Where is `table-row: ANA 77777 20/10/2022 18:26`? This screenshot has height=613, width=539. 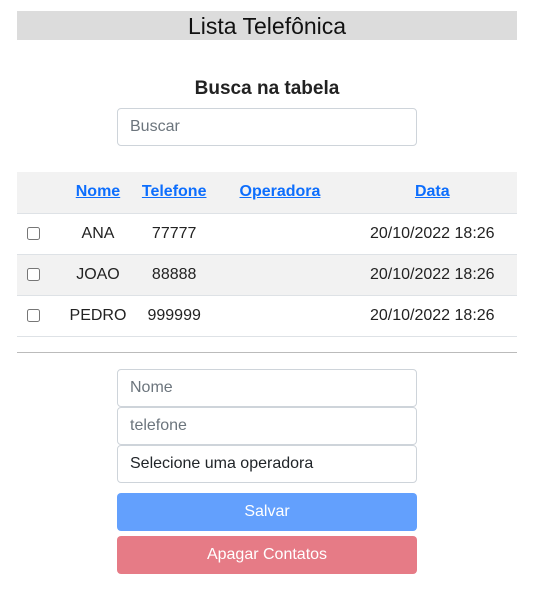 table-row: ANA 77777 20/10/2022 18:26 is located at coordinates (267, 234).